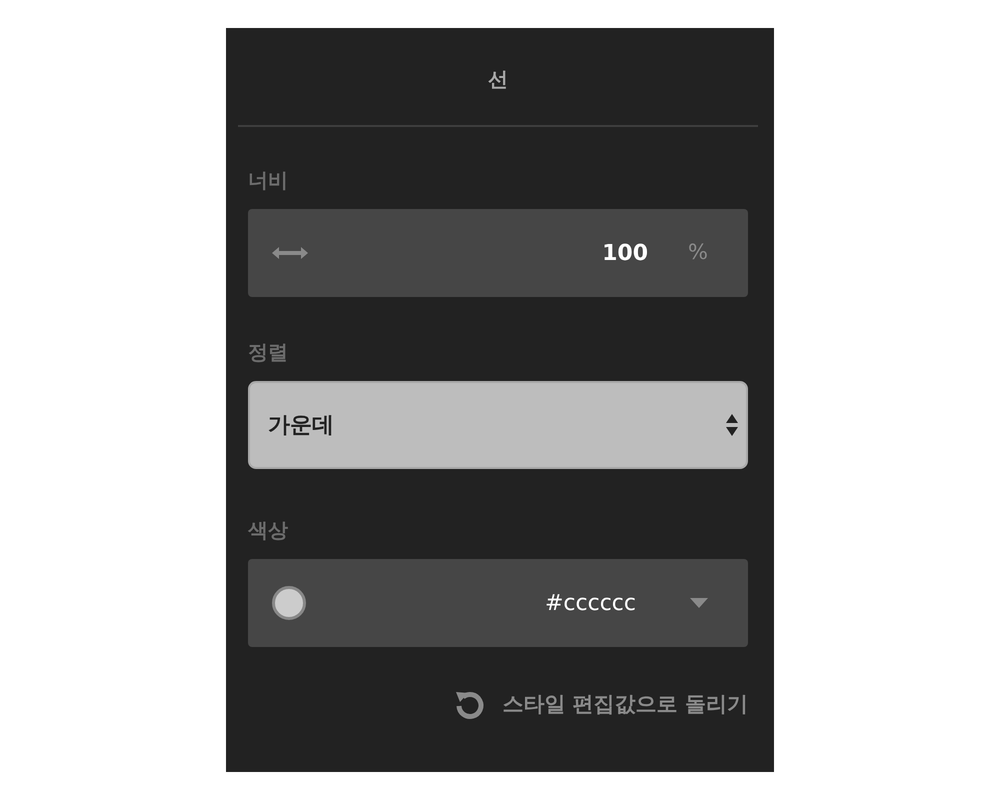 The width and height of the screenshot is (1000, 800). What do you see at coordinates (699, 603) in the screenshot?
I see `dropdown-caret-icon` at bounding box center [699, 603].